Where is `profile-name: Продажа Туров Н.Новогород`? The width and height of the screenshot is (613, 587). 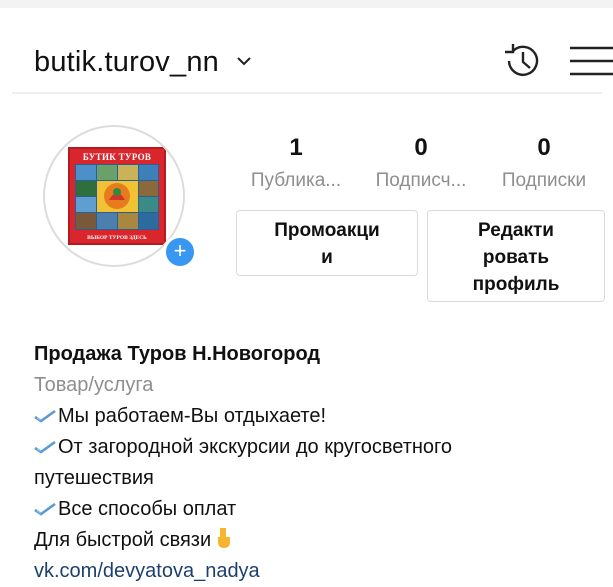 profile-name: Продажа Туров Н.Новогород is located at coordinates (177, 354).